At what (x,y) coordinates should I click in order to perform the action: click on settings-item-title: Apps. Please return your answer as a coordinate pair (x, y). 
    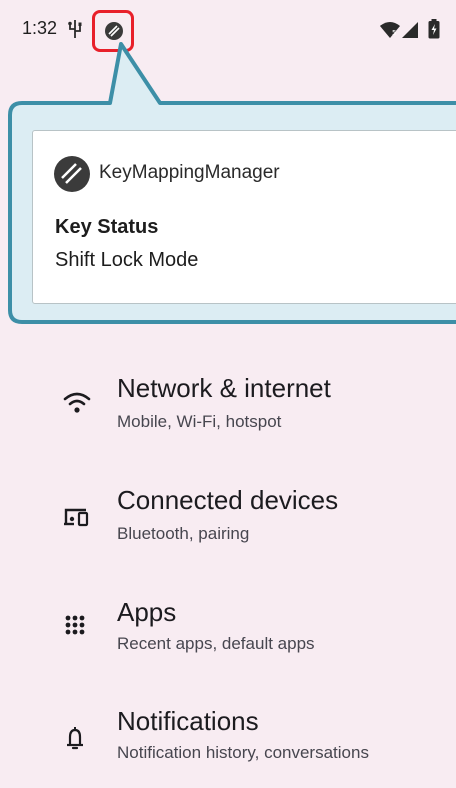
    Looking at the image, I should click on (147, 612).